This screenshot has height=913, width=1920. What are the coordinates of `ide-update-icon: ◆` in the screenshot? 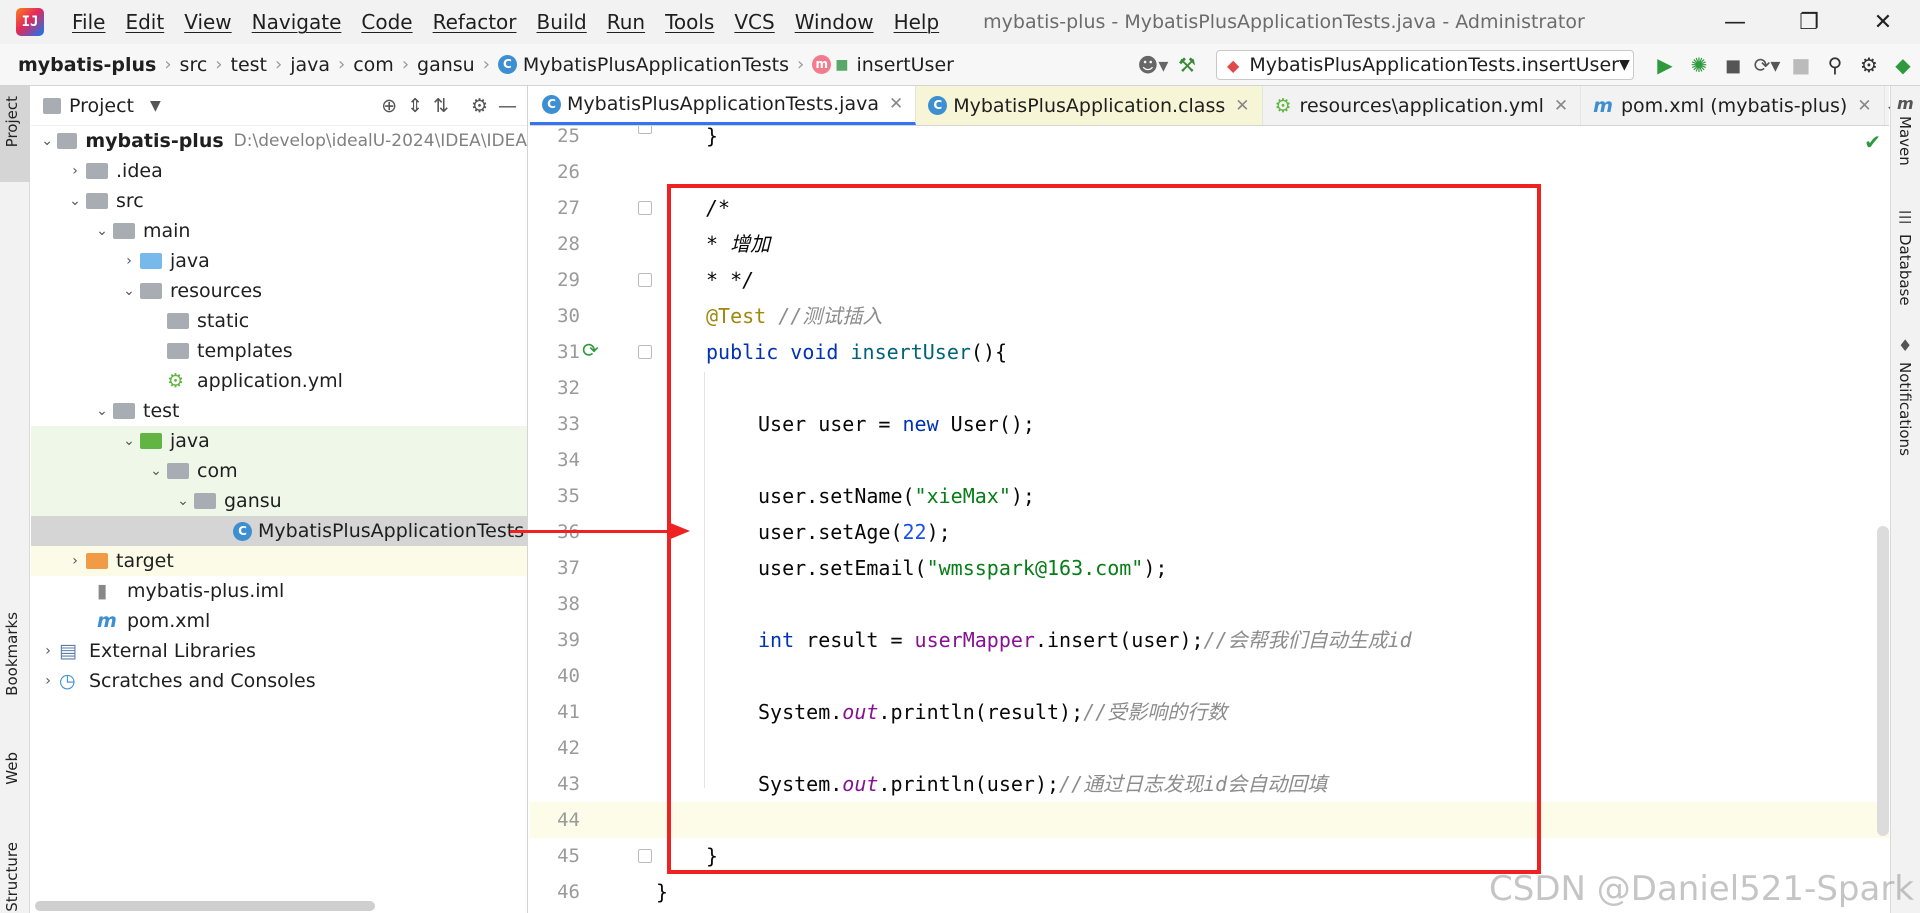 It's located at (1903, 65).